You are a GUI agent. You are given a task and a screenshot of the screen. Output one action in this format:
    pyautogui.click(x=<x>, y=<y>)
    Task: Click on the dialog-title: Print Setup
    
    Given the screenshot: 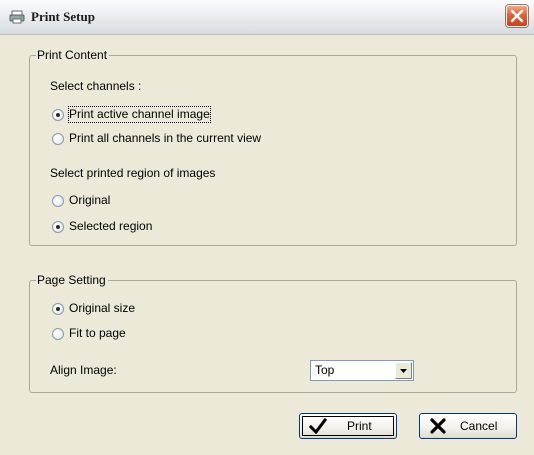 What is the action you would take?
    pyautogui.click(x=63, y=16)
    